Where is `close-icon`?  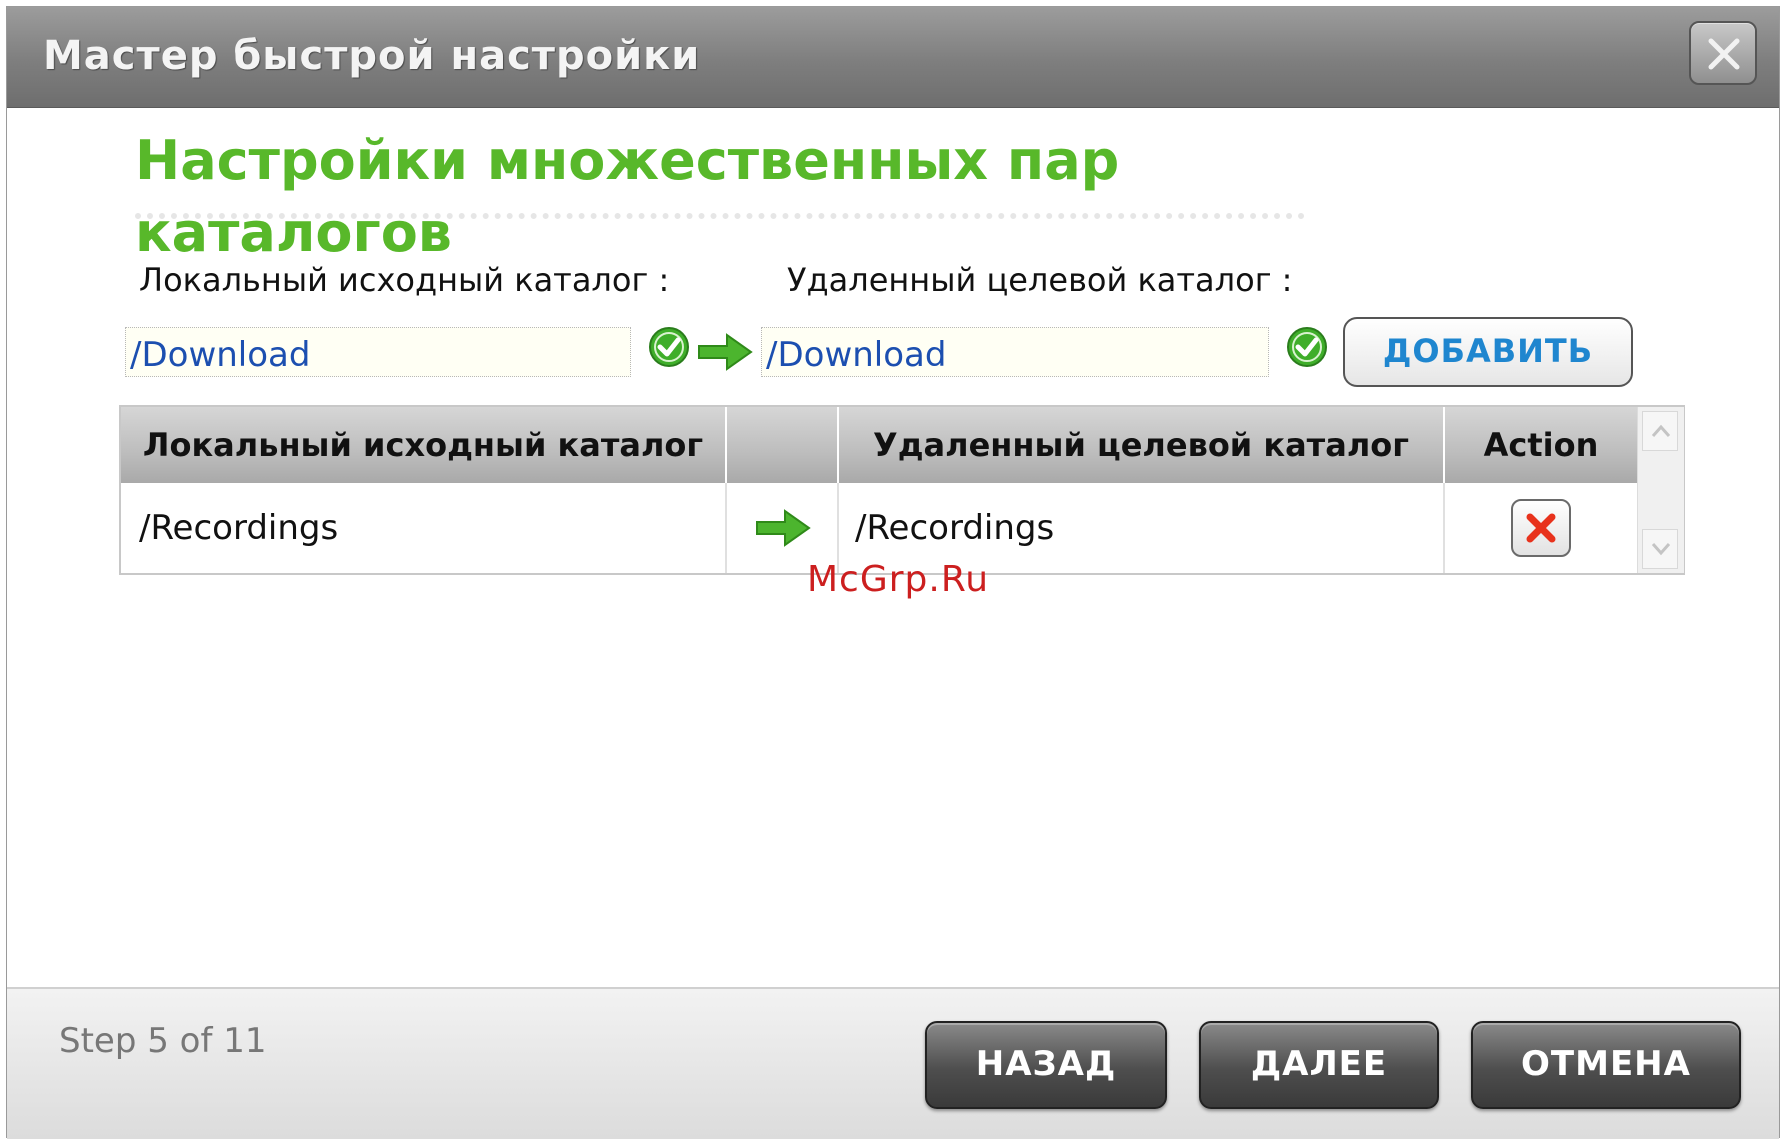
close-icon is located at coordinates (1724, 54).